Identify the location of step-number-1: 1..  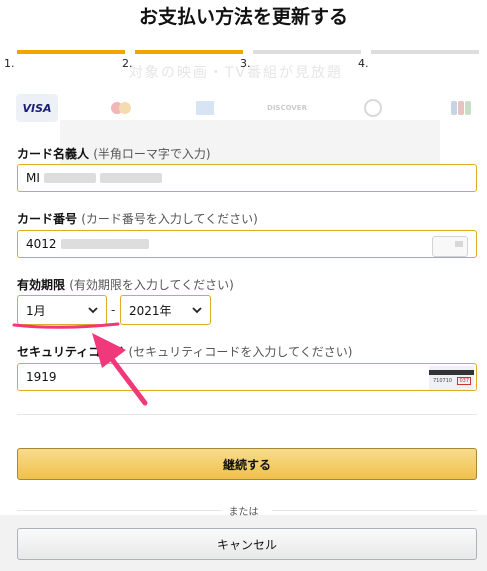
(9, 63).